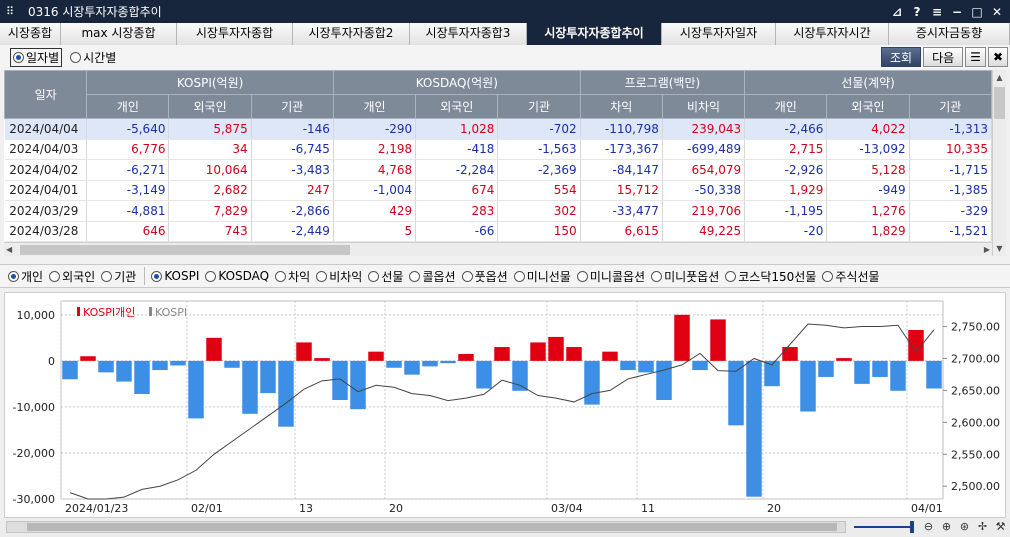 The image size is (1010, 537). I want to click on chart-scrollbar, so click(426, 527).